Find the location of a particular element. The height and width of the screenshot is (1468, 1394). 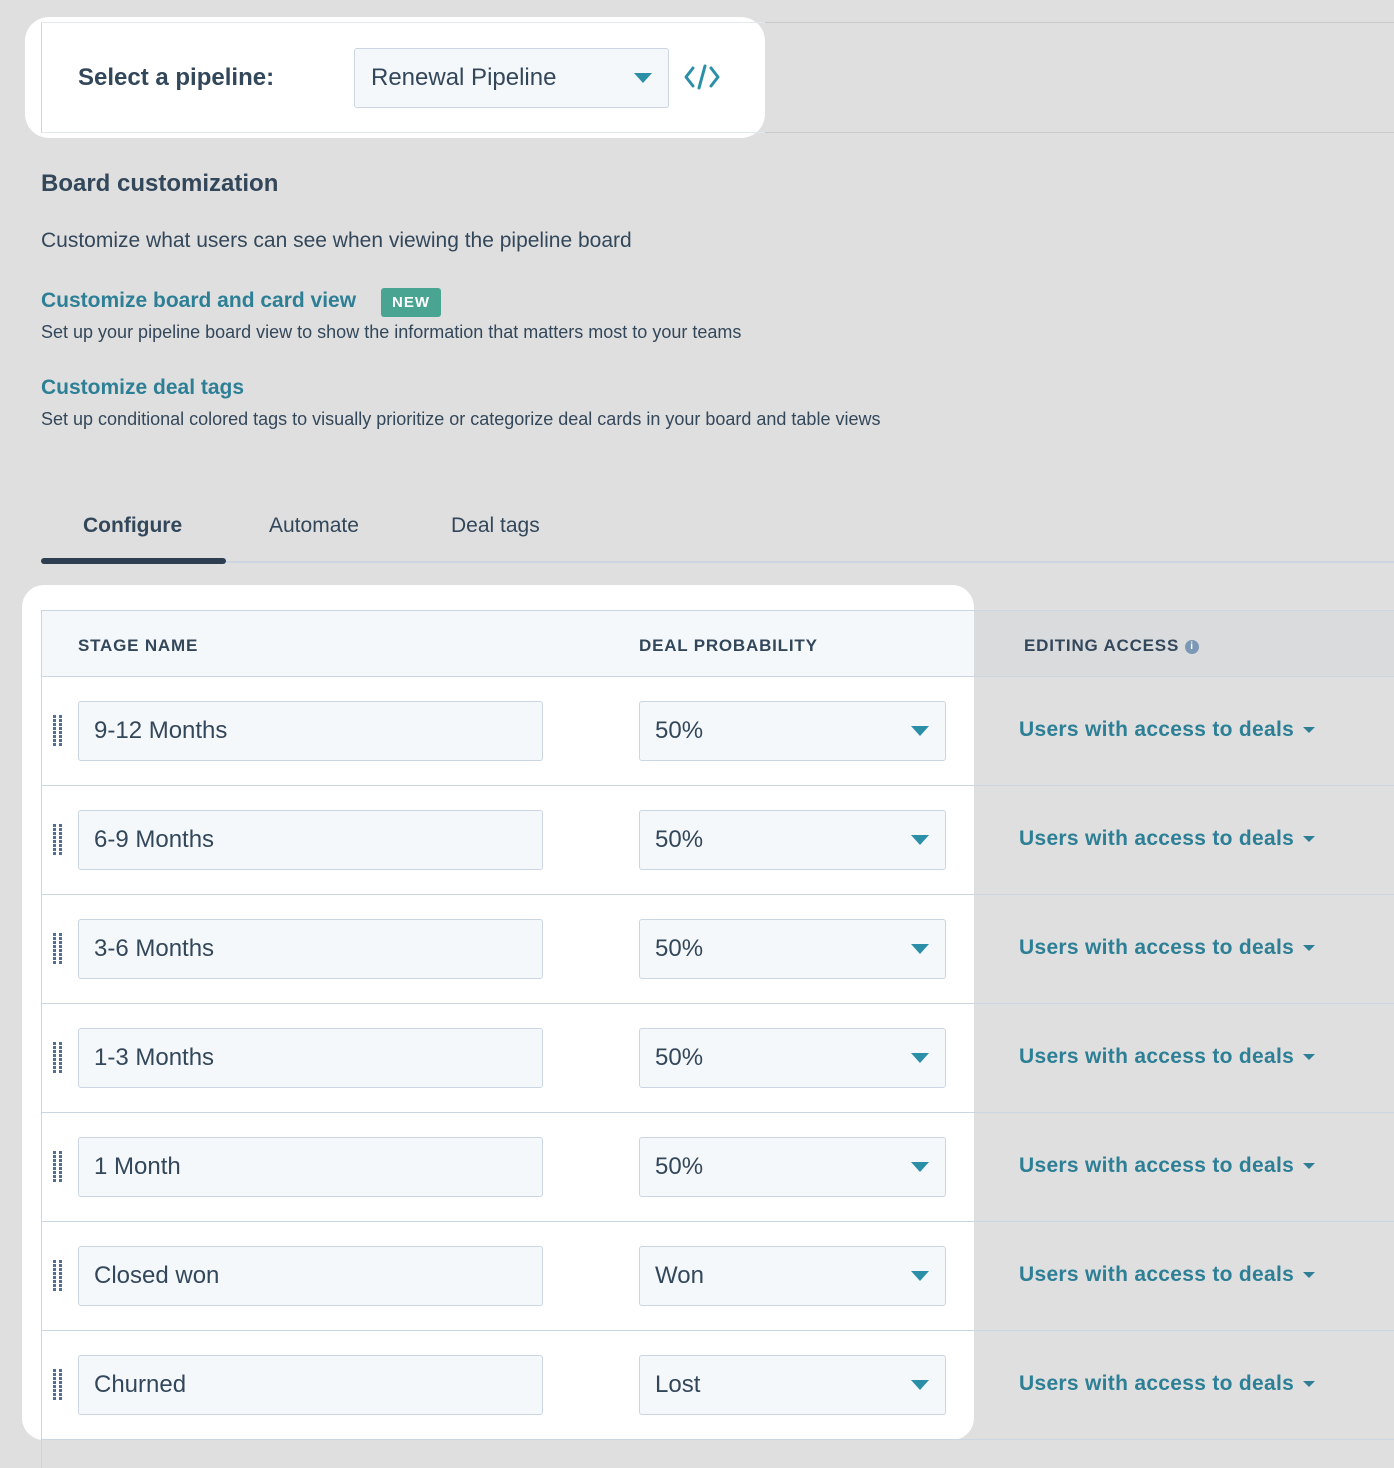

customize-board-card-view-link: Customize board and card view is located at coordinates (198, 301).